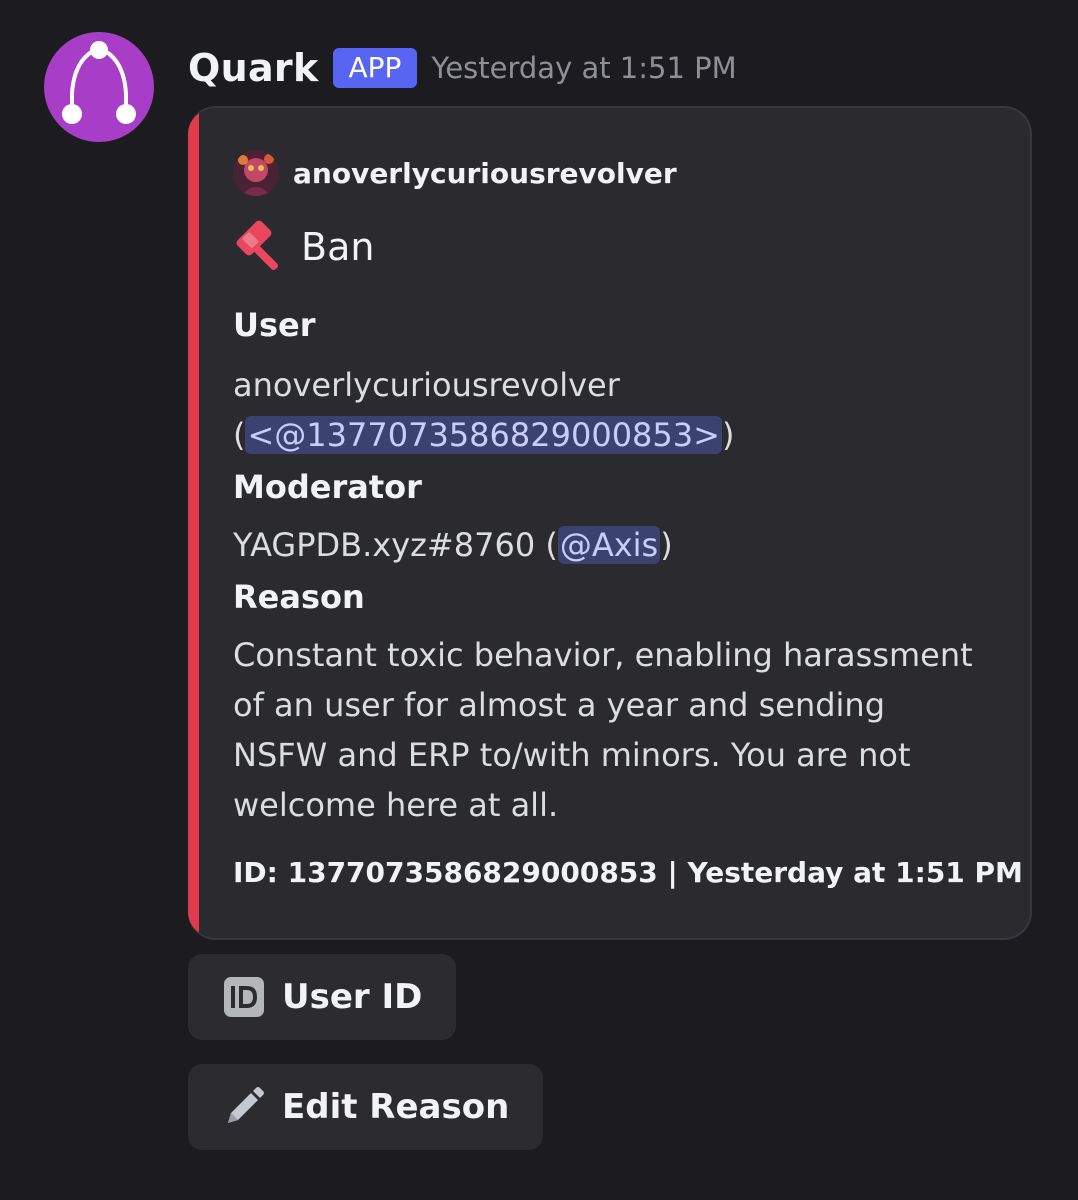 This screenshot has height=1200, width=1078. I want to click on open-paren: (, so click(239, 435).